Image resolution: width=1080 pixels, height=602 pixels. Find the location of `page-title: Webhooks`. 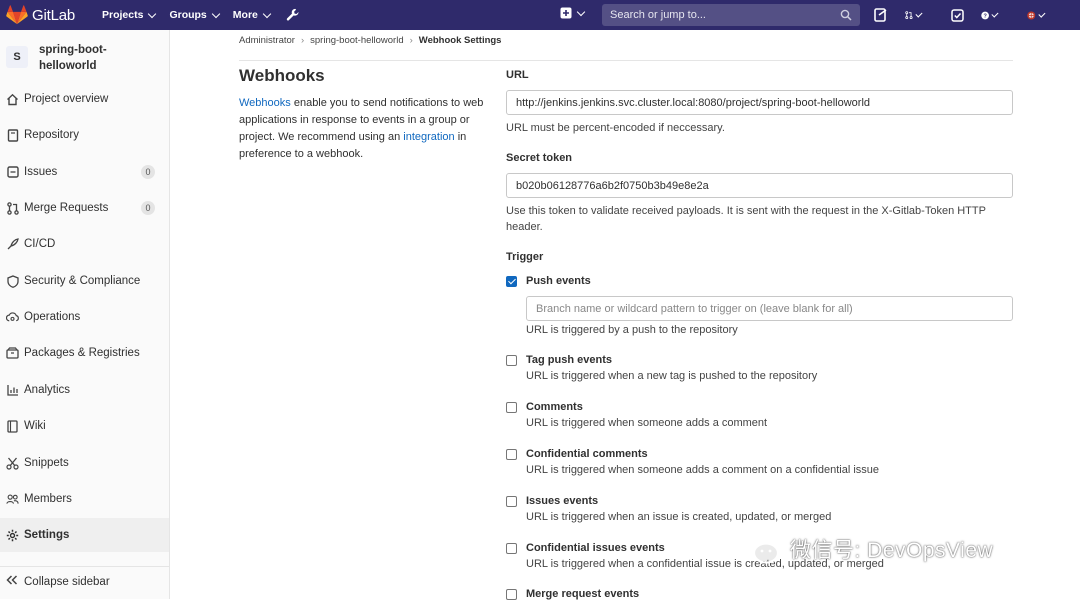

page-title: Webhooks is located at coordinates (282, 75).